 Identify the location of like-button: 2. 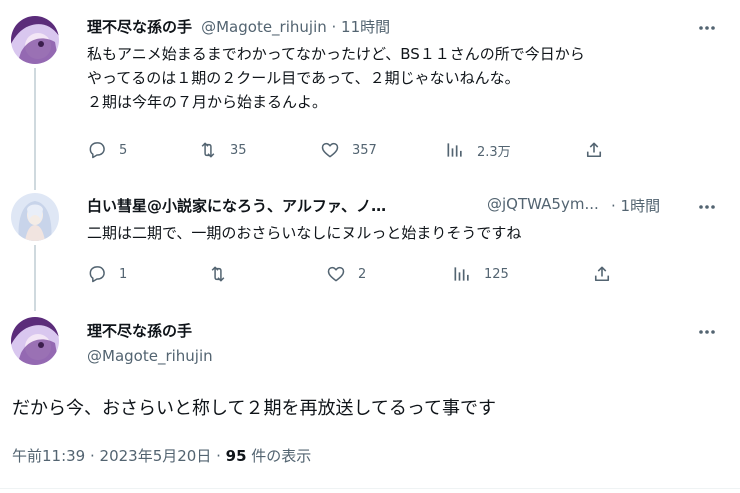
(389, 274).